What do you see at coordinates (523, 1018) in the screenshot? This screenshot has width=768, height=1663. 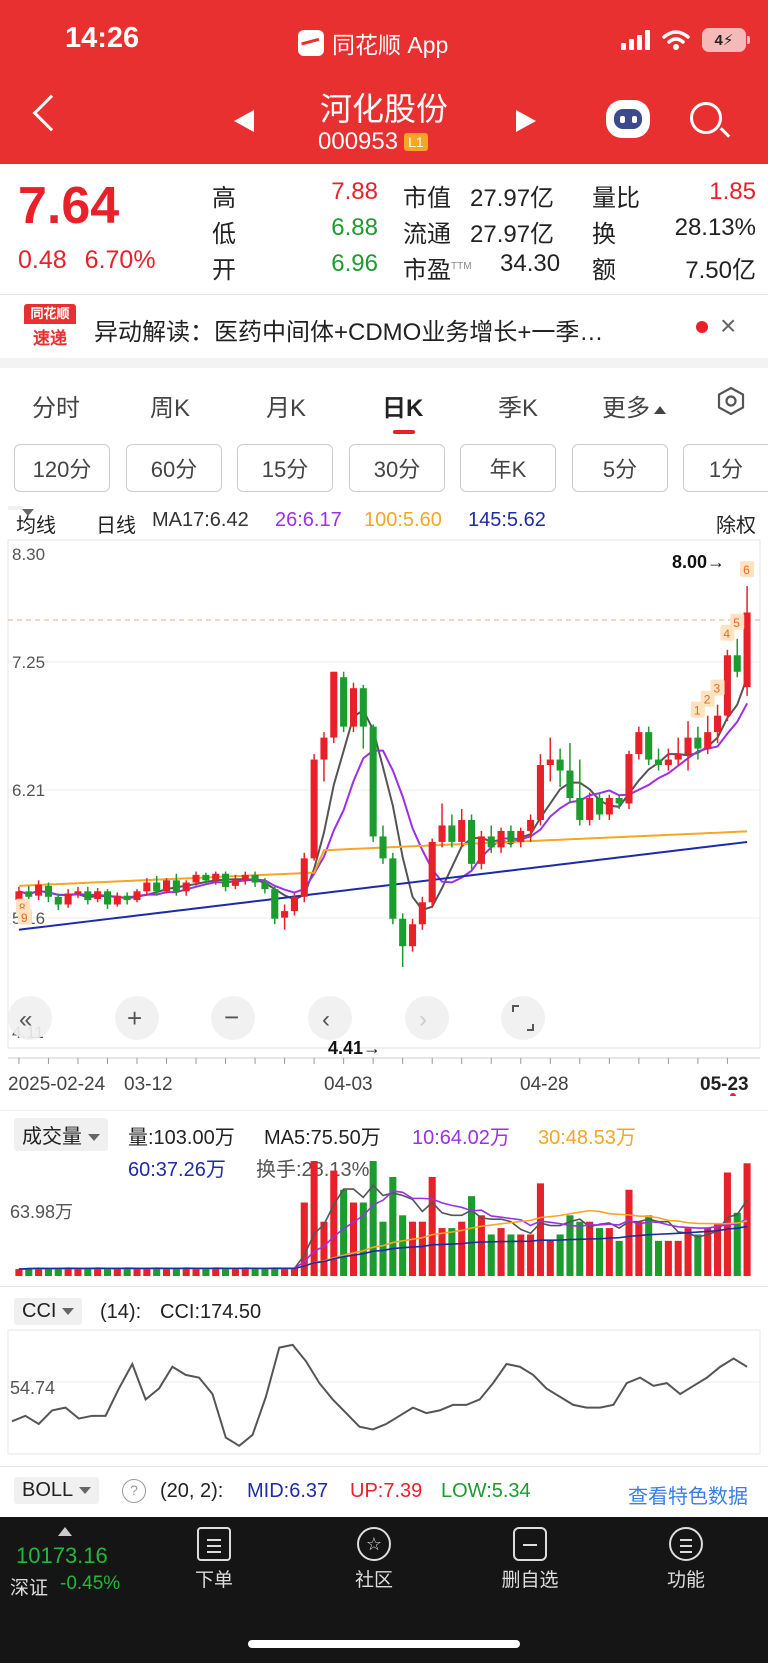 I see `fullscreen-icon` at bounding box center [523, 1018].